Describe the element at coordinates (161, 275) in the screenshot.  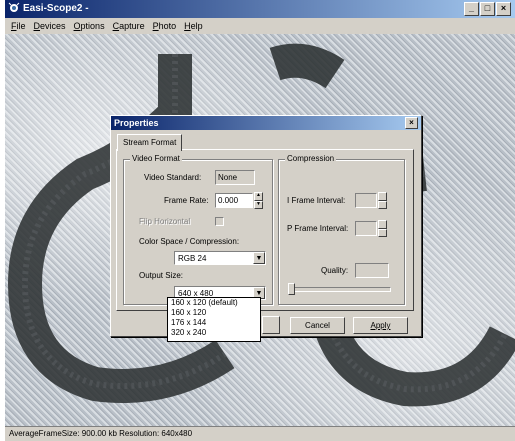
I see `output-size-label: Output Size:` at that location.